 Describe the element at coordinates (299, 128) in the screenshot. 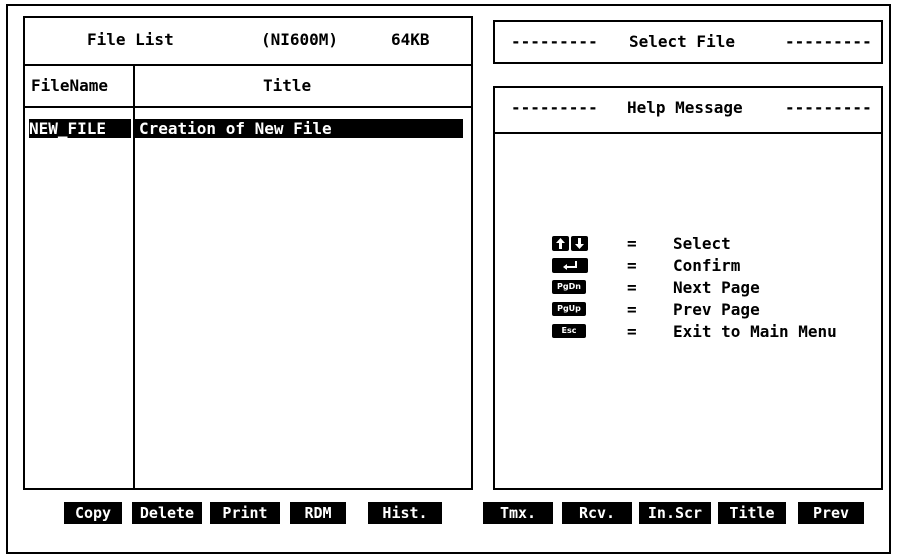

I see `row-title: Creation of New File` at that location.